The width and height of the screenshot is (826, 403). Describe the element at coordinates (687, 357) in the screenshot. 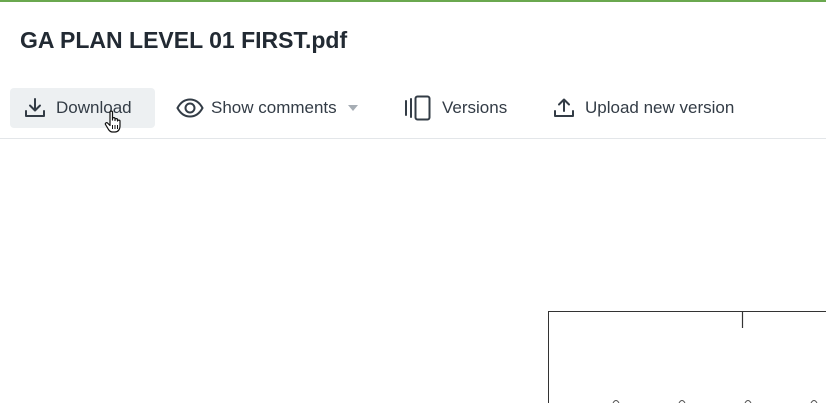

I see `pdf-page-preview` at that location.